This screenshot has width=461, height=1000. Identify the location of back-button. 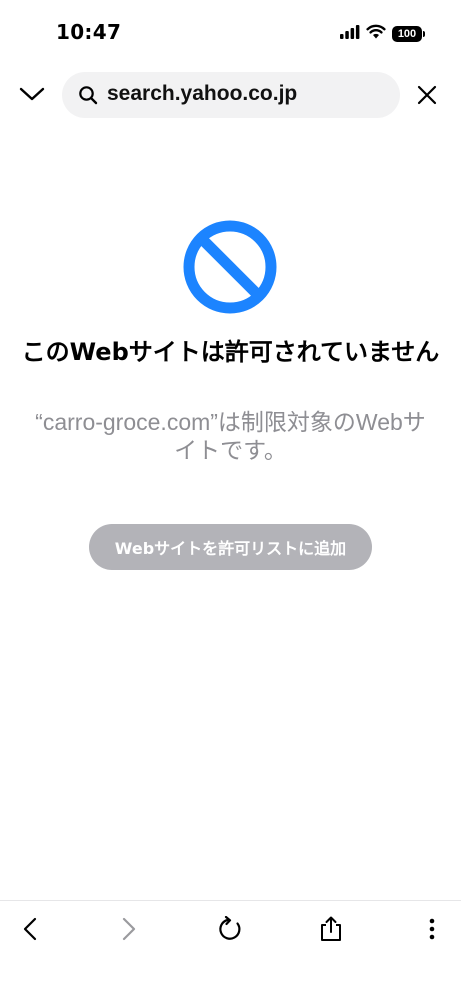
(30, 931).